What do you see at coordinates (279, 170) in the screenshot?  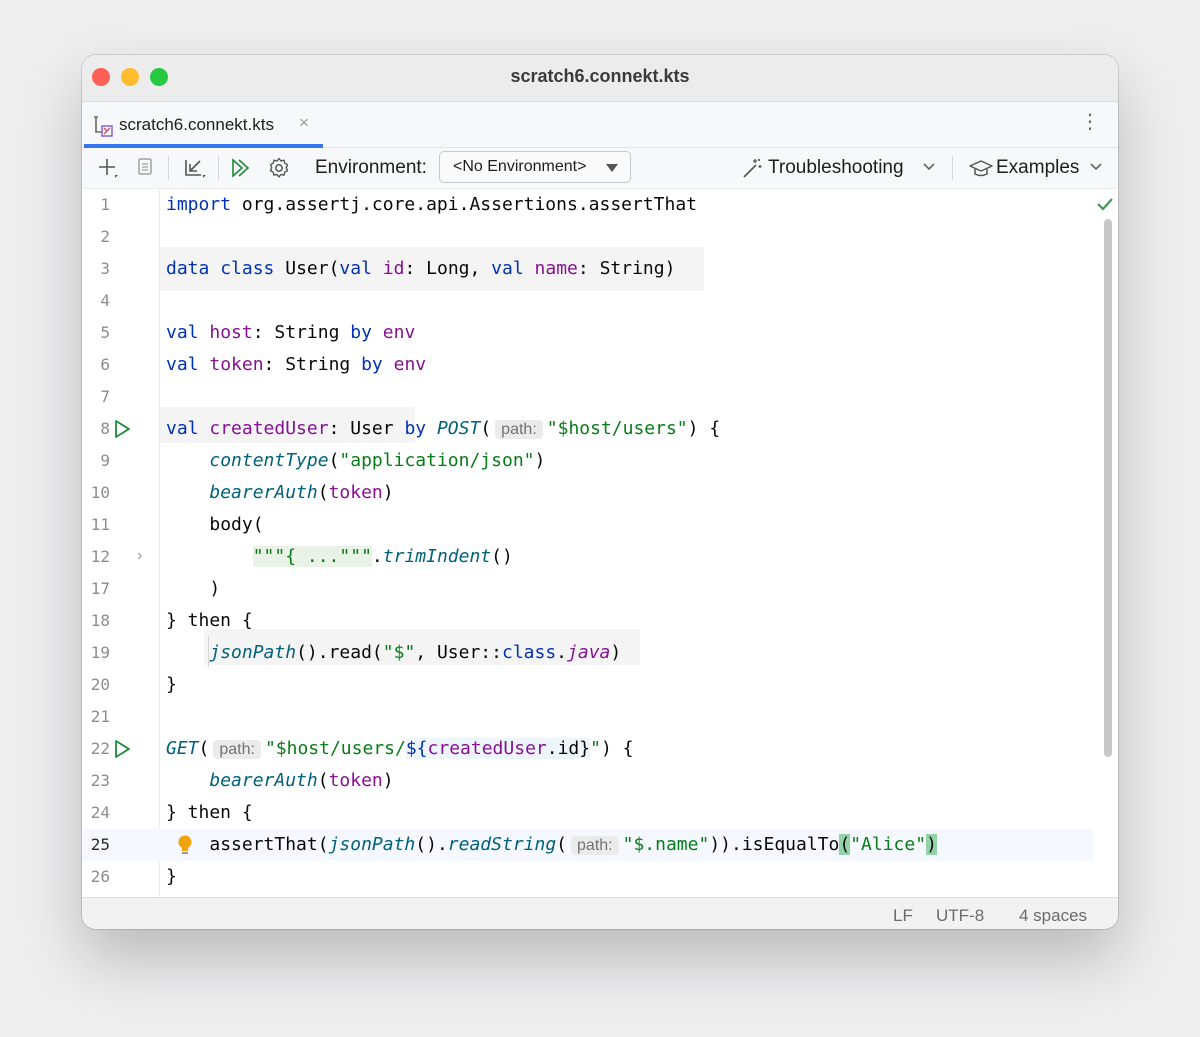 I see `settings-gear-icon` at bounding box center [279, 170].